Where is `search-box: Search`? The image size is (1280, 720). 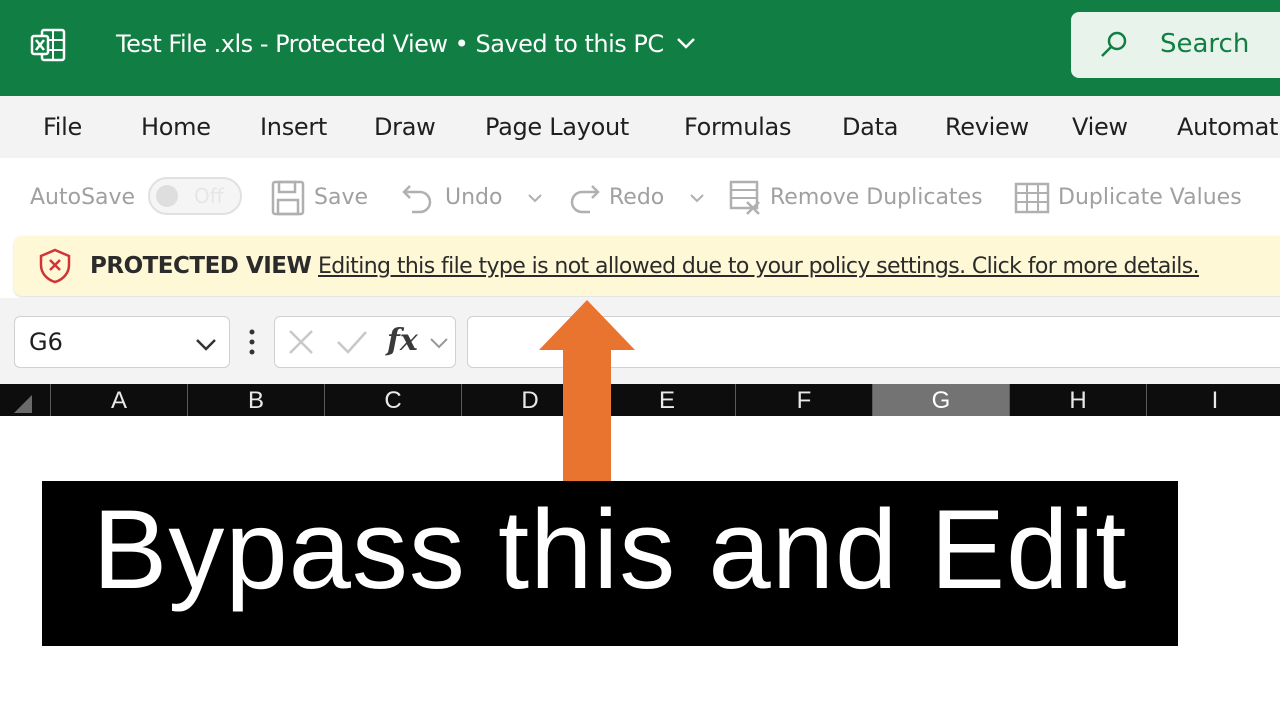 search-box: Search is located at coordinates (1175, 45).